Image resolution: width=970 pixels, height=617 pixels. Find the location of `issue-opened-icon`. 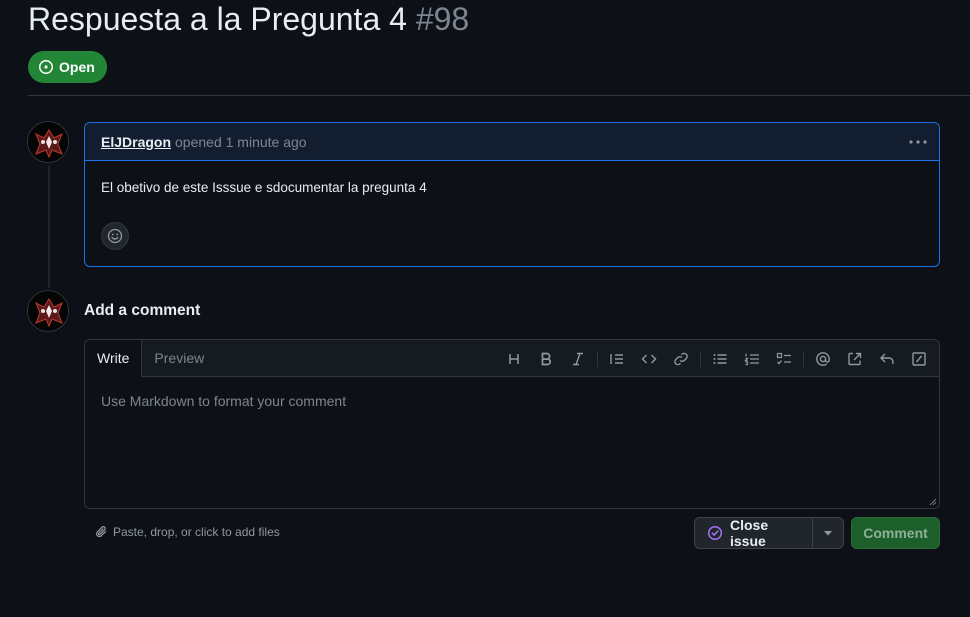

issue-opened-icon is located at coordinates (46, 67).